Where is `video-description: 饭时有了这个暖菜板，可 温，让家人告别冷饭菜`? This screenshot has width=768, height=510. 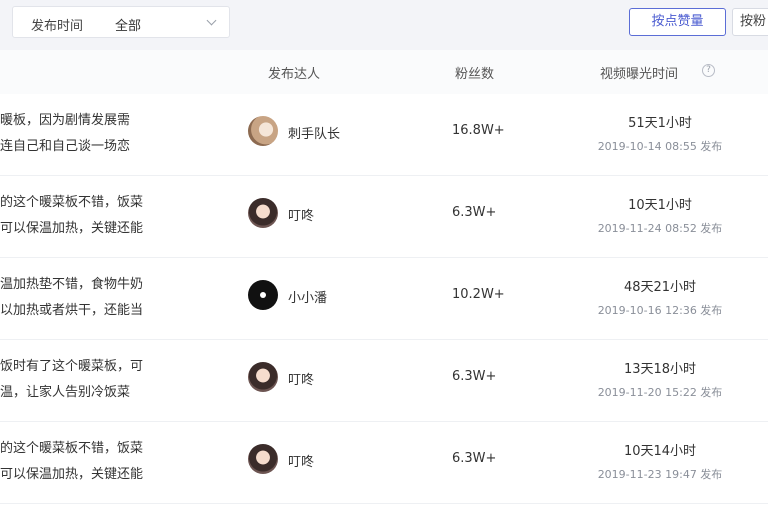 video-description: 饭时有了这个暖菜板，可 温，让家人告别冷饭菜 is located at coordinates (72, 379).